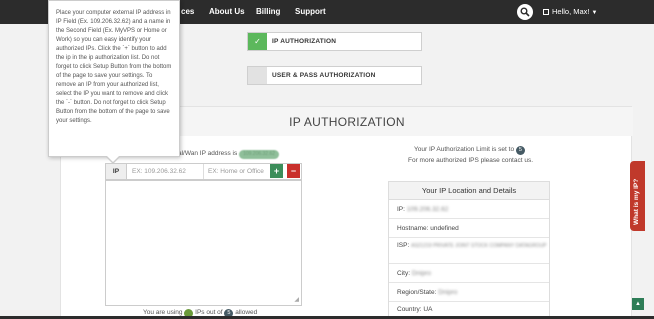  Describe the element at coordinates (417, 292) in the screenshot. I see `detail-region-label: Region/State:` at that location.